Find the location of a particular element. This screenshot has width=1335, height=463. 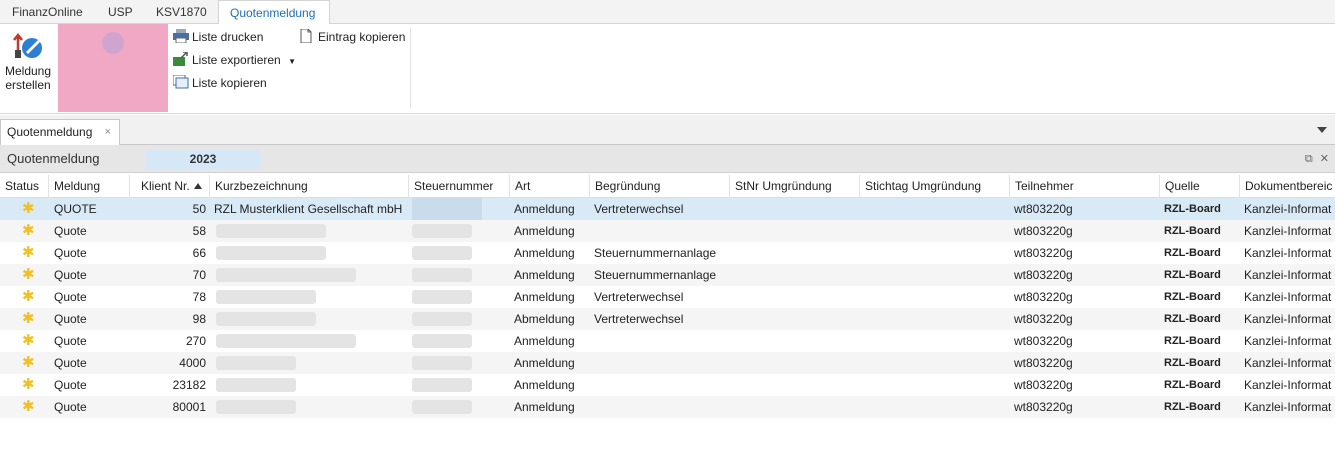

col-stnr-umgruendung: StNr Umgründung is located at coordinates (795, 186).